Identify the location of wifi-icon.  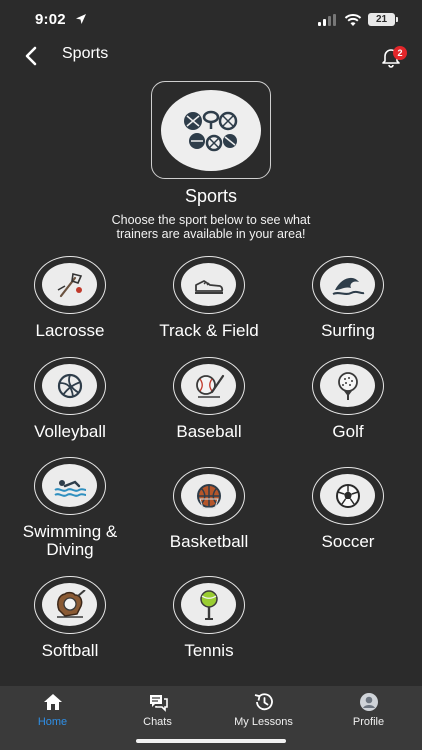
(353, 20).